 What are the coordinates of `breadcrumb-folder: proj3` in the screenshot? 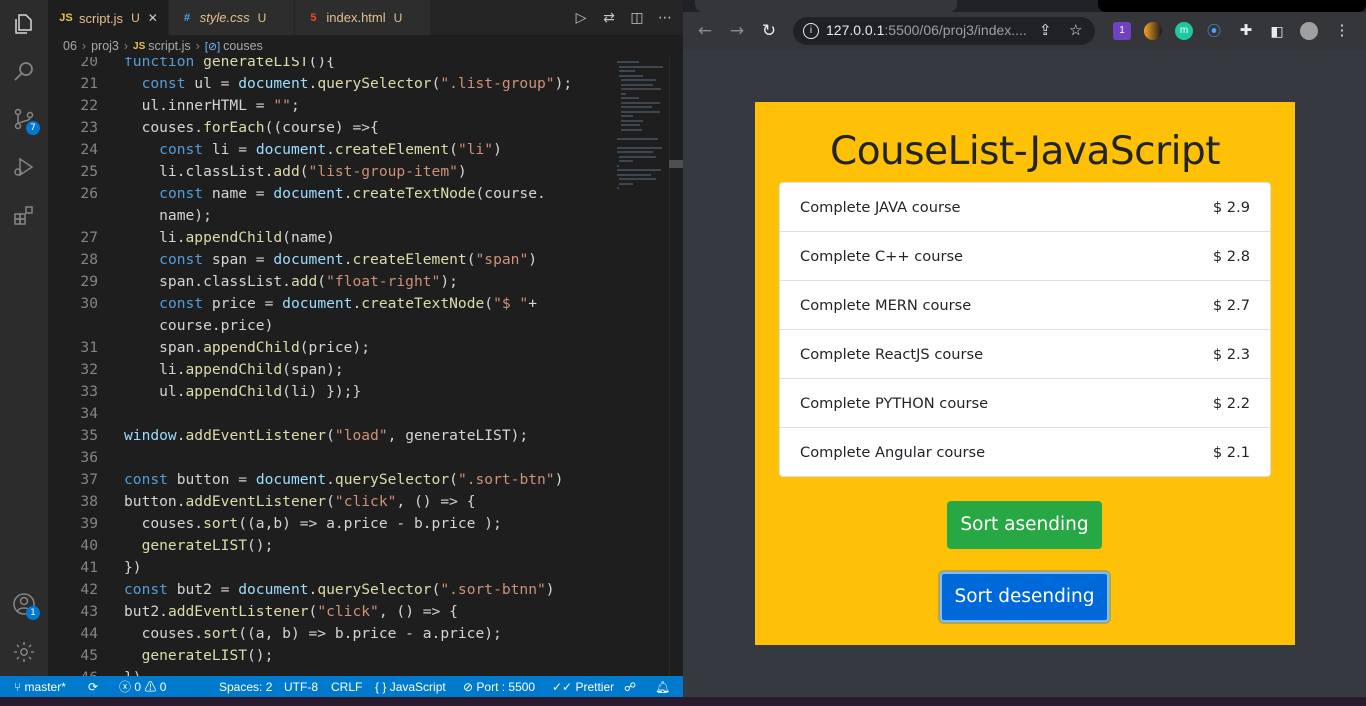 It's located at (105, 46).